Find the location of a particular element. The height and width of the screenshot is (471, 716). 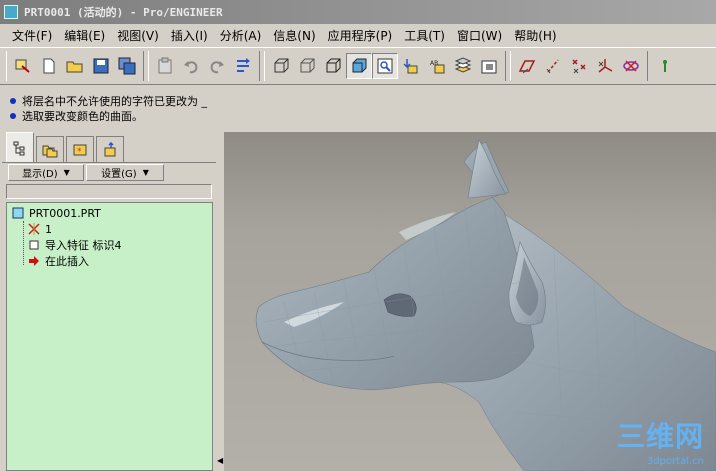

menu-view: 视图(V) is located at coordinates (138, 35).